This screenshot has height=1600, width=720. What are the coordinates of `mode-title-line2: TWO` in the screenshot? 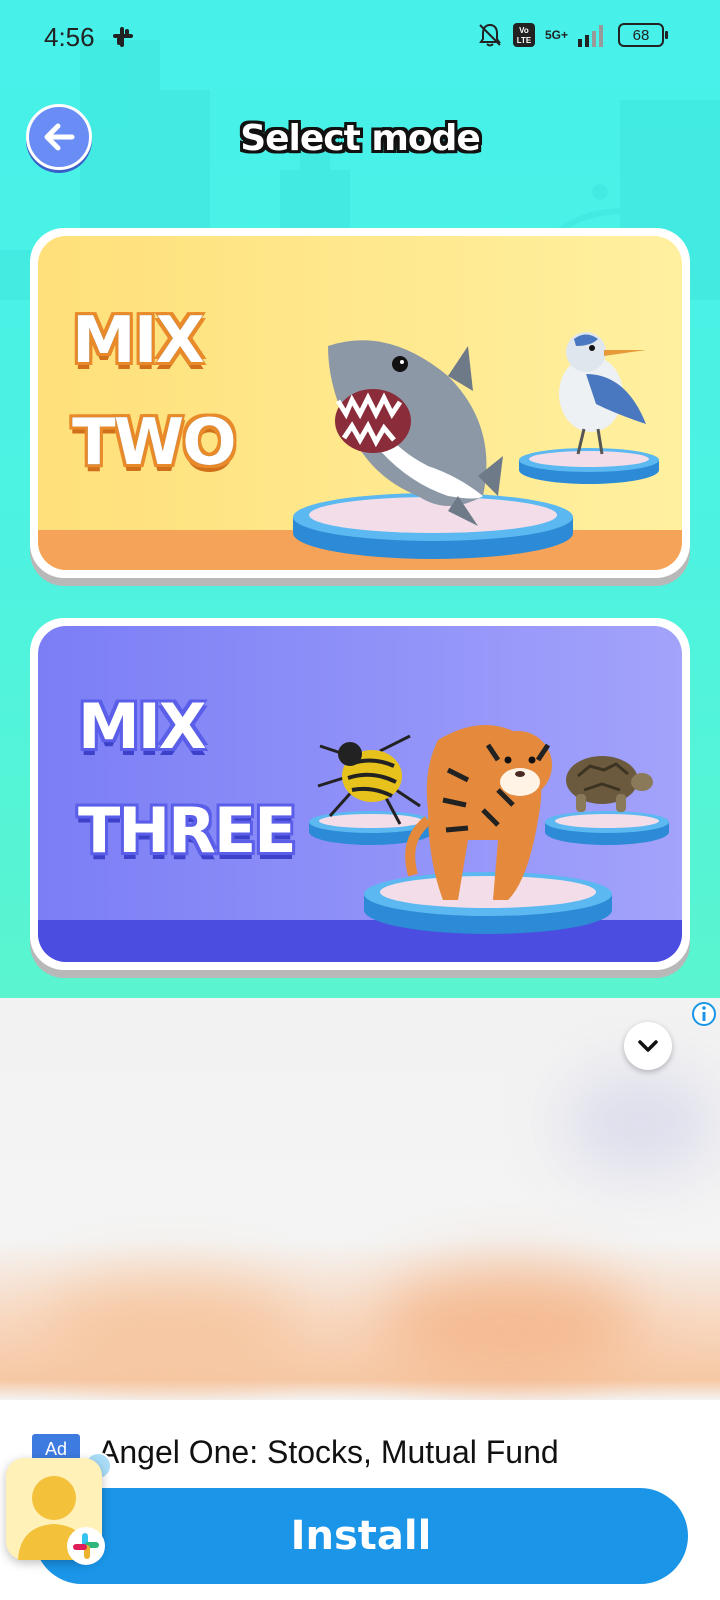 It's located at (154, 443).